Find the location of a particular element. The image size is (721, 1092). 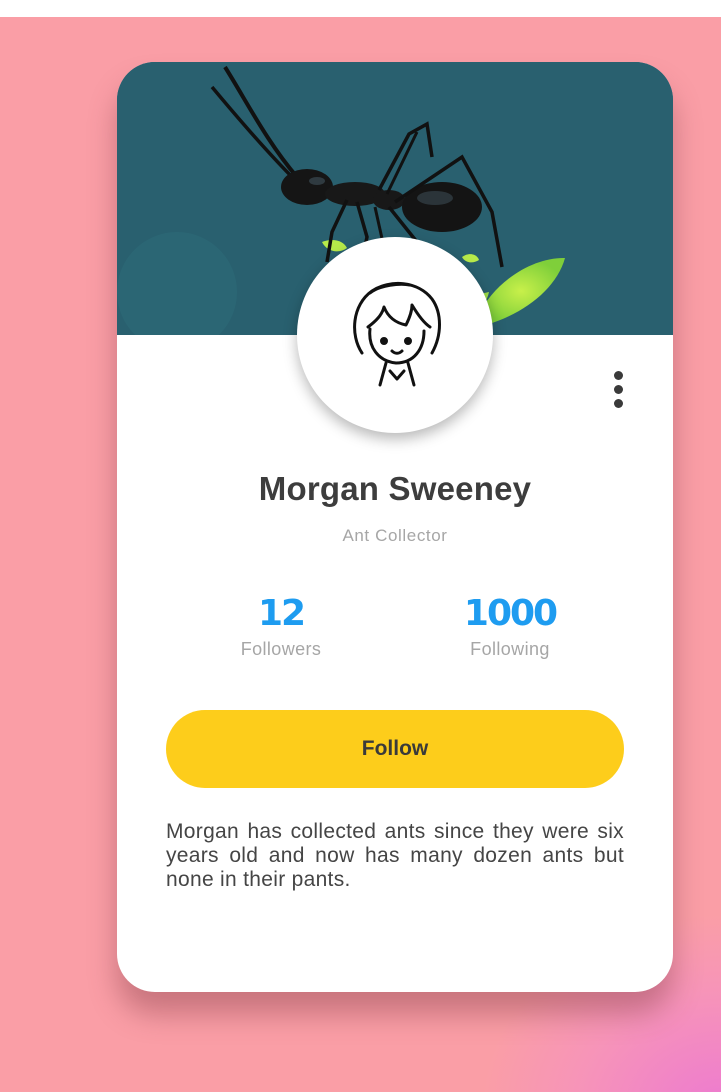

more-options-button is located at coordinates (619, 390).